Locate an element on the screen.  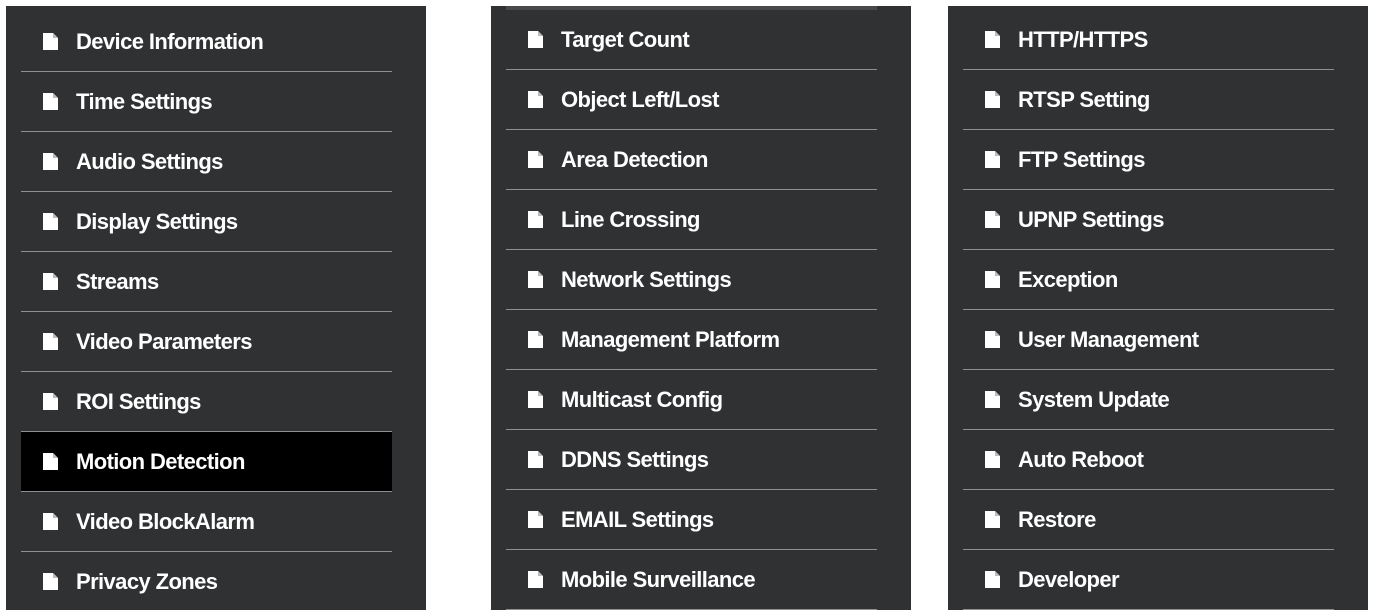
menu-item-roi-settings: ROI Settings is located at coordinates (206, 402).